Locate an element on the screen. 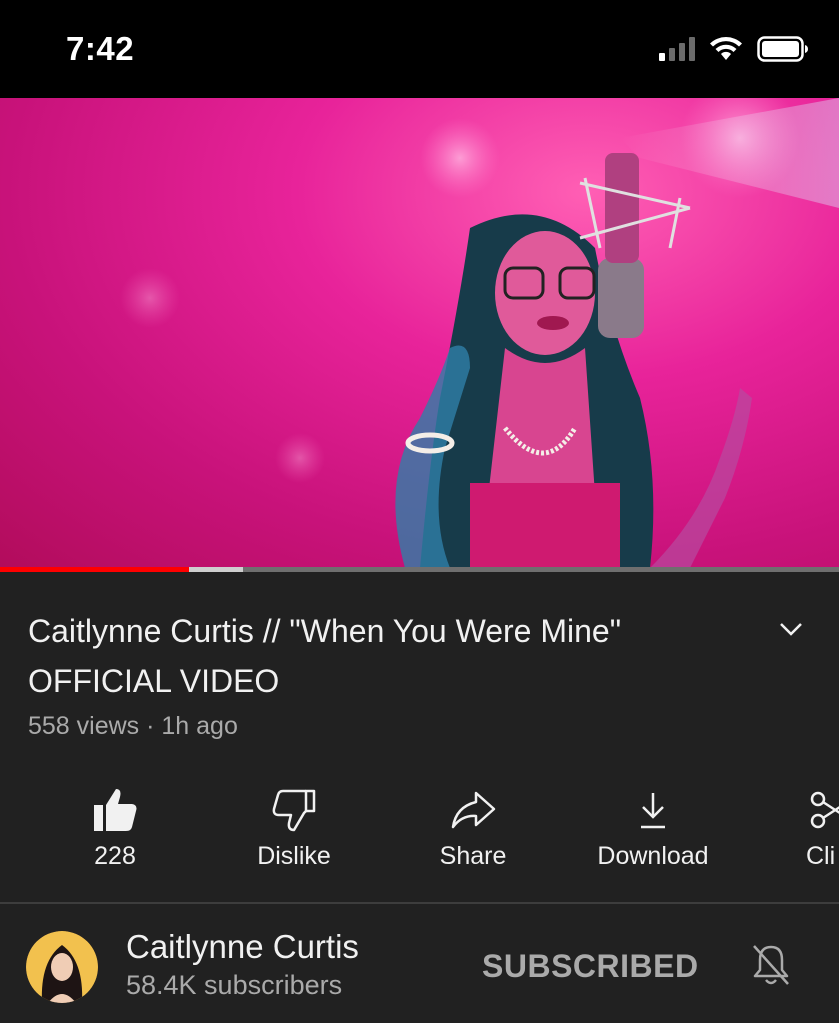  channel-avatar is located at coordinates (62, 967).